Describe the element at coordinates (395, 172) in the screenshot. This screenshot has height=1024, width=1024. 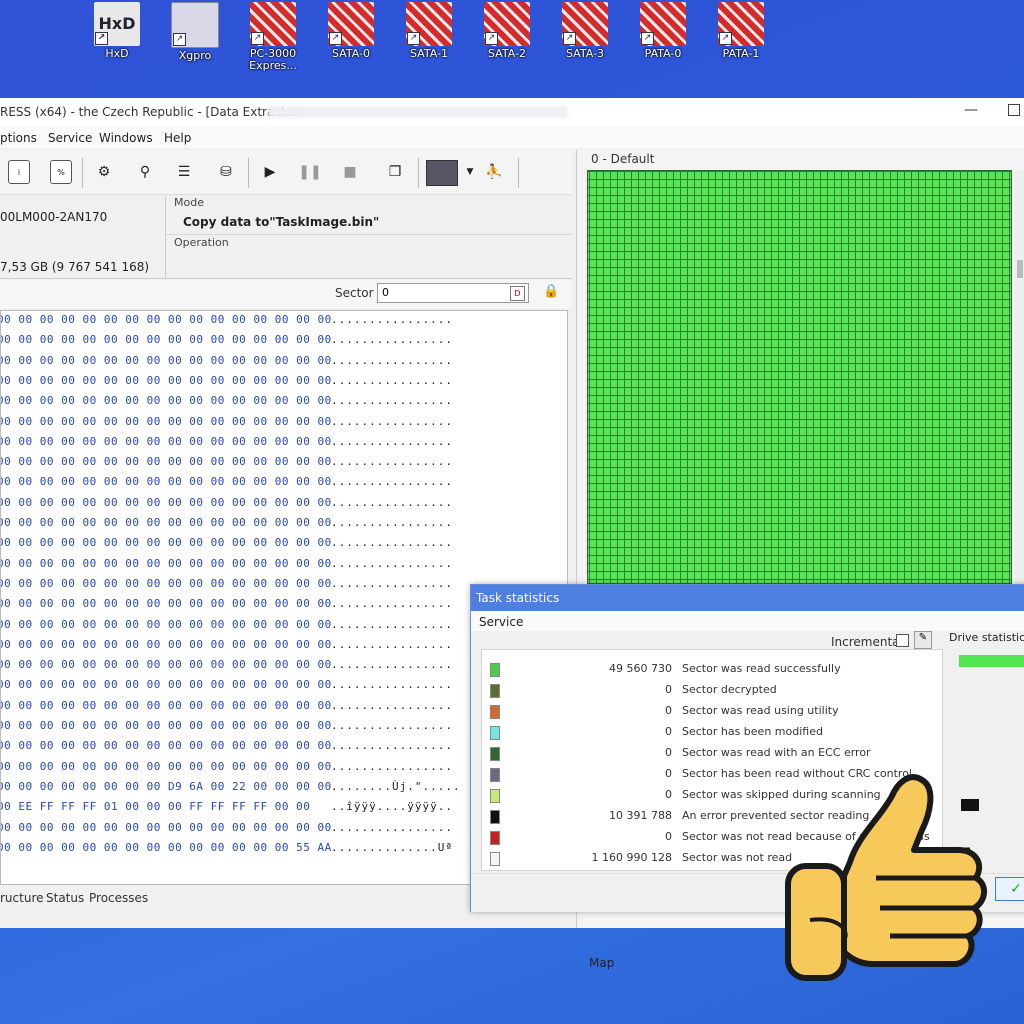
I see `windows-icon: ❐` at that location.